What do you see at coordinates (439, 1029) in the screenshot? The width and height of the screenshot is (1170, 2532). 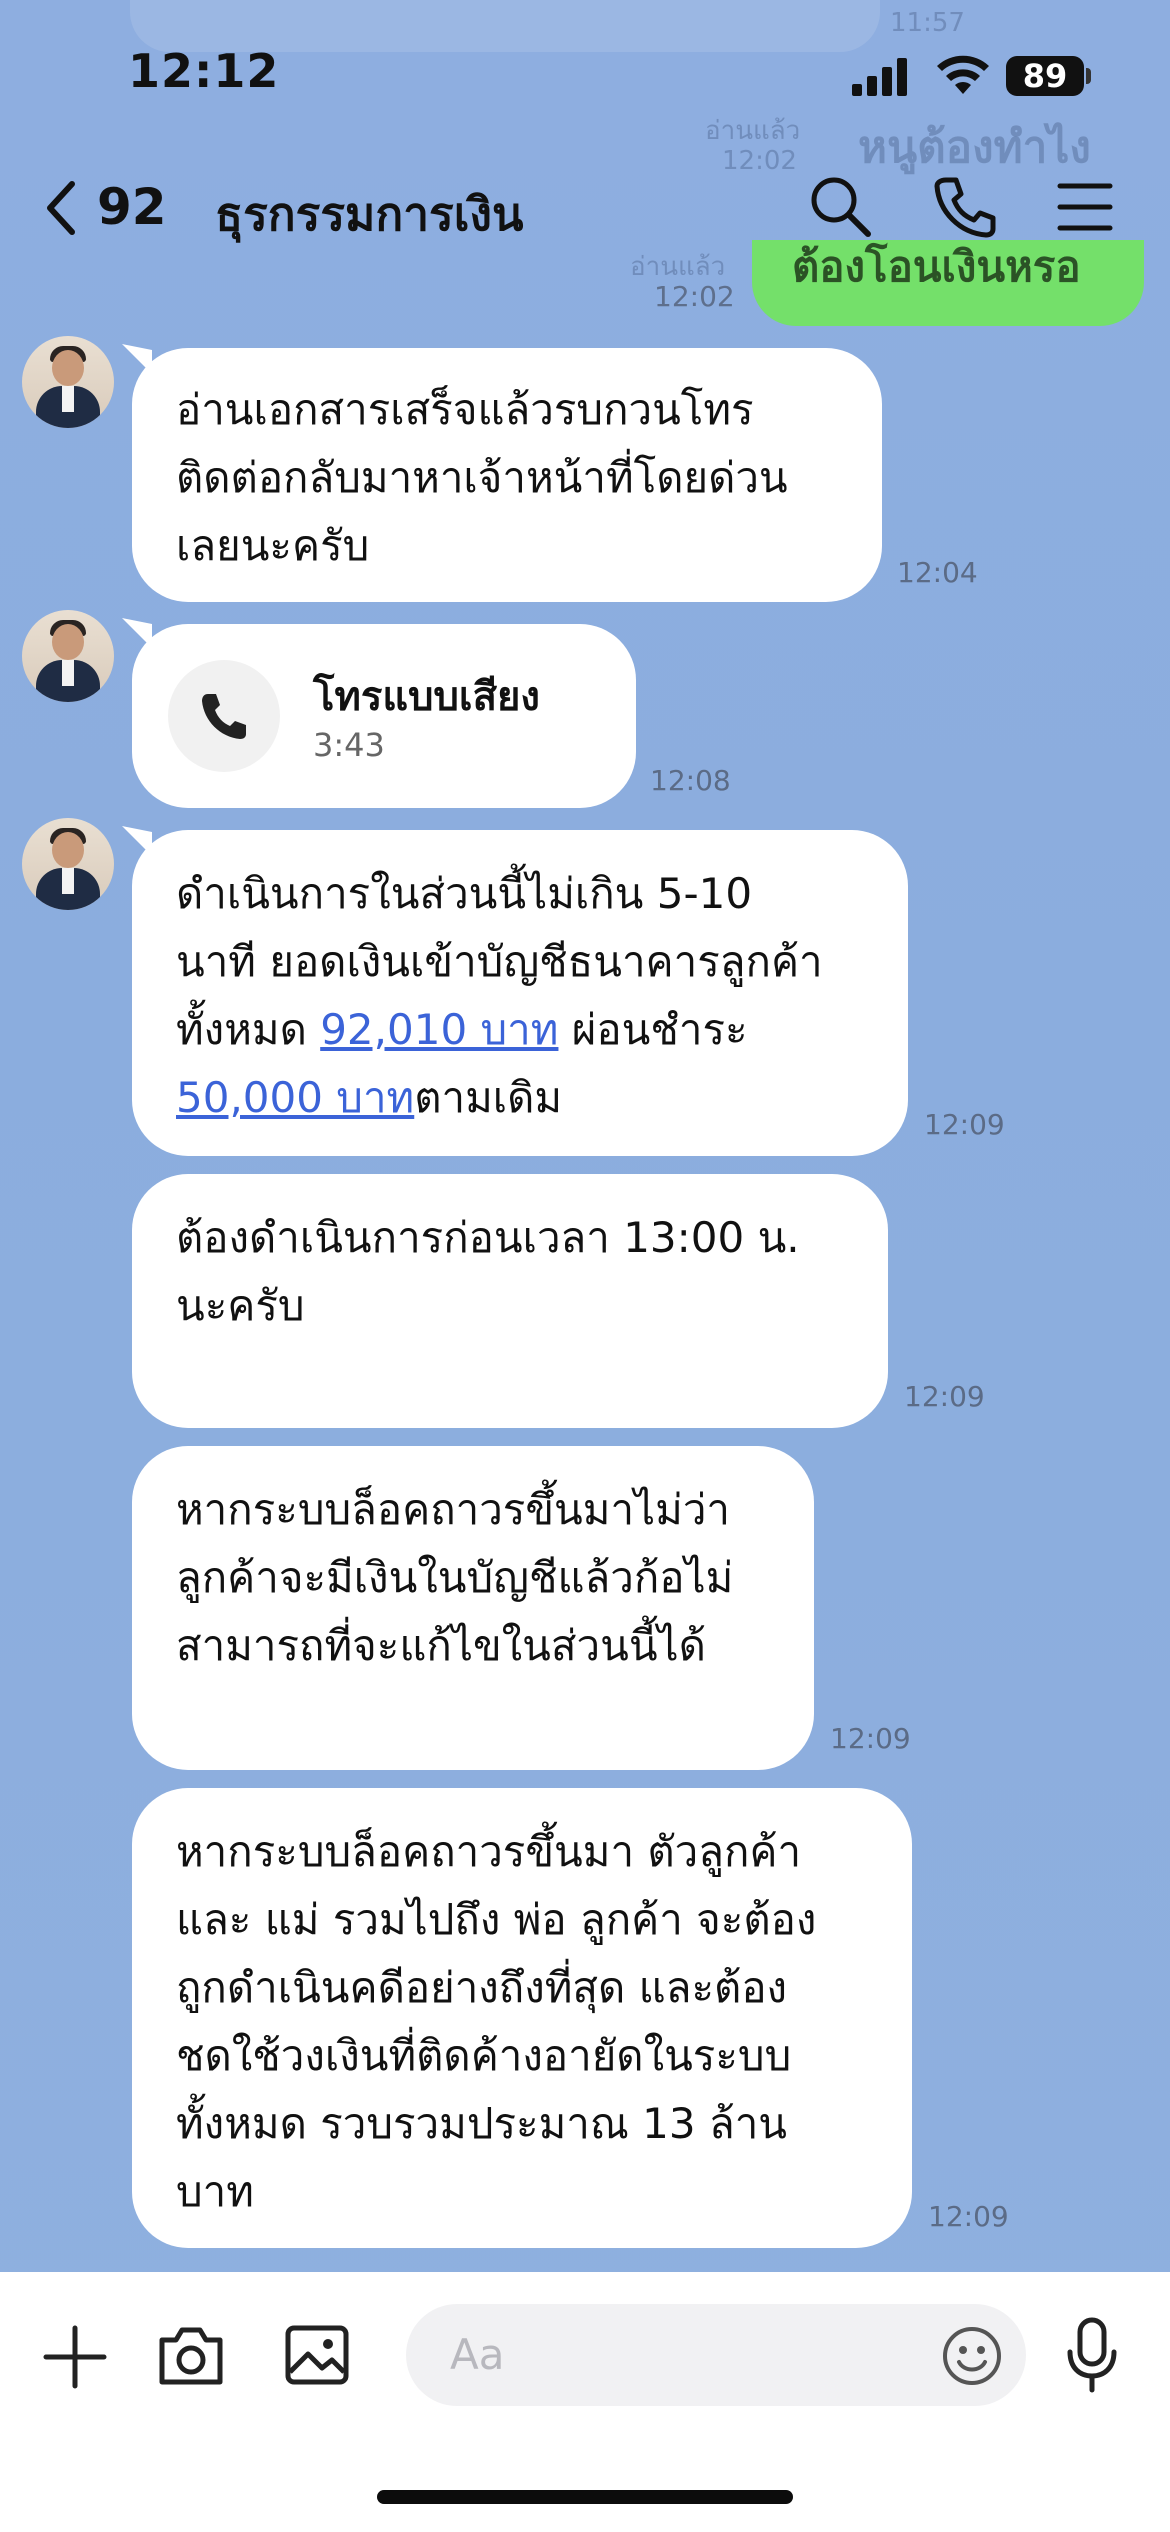 I see `amount-link: 92,010 บาท` at bounding box center [439, 1029].